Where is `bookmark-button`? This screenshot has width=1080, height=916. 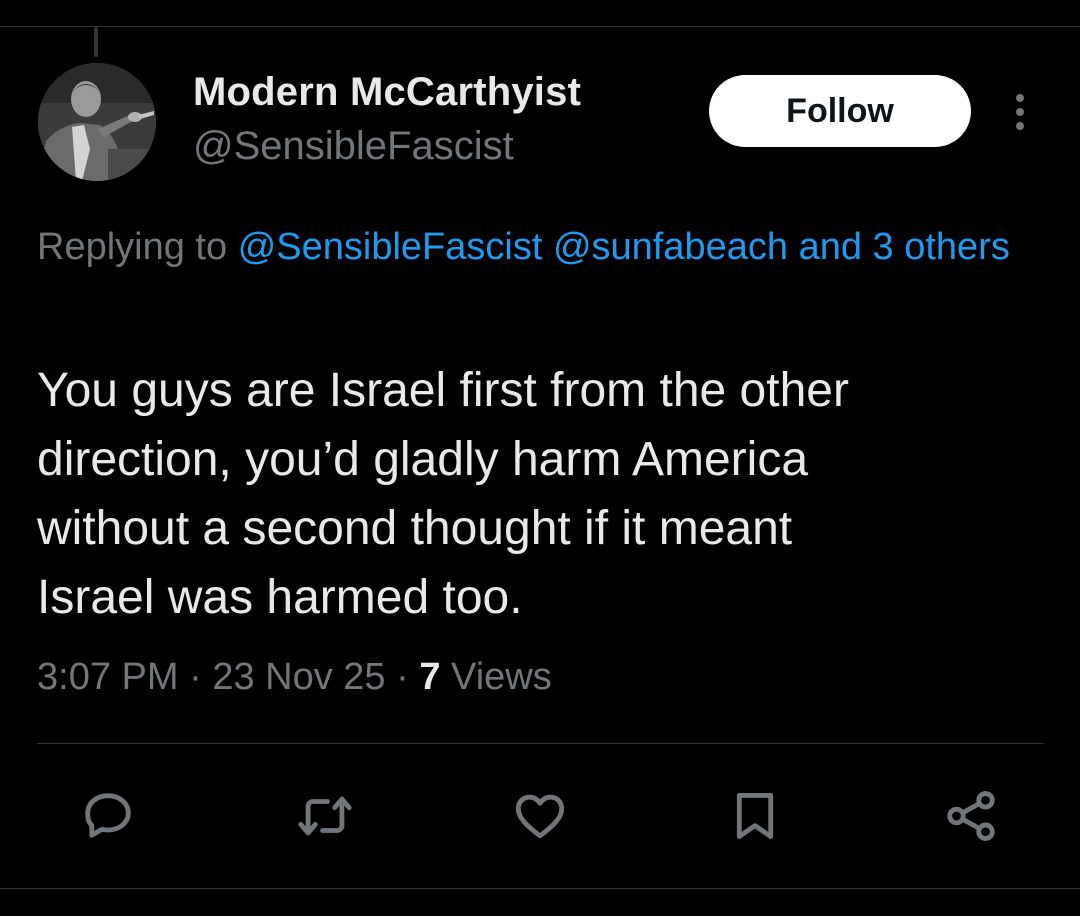
bookmark-button is located at coordinates (755, 816).